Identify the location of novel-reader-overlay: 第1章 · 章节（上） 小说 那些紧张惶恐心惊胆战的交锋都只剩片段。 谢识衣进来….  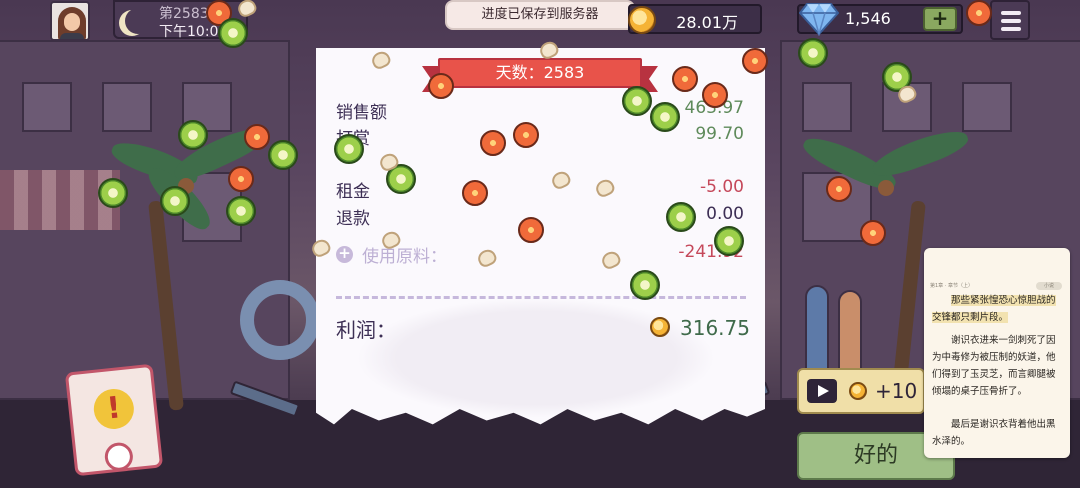
(997, 353).